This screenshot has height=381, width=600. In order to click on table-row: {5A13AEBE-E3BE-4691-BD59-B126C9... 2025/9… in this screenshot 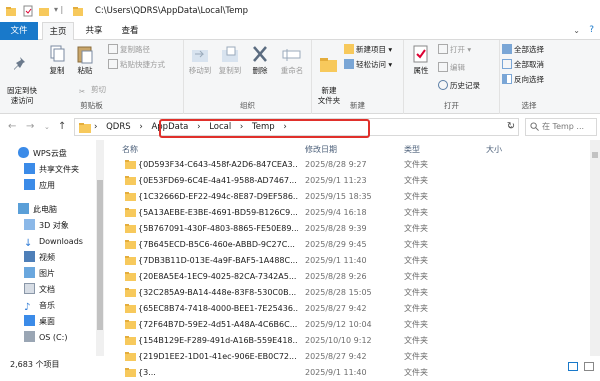, I will do `click(347, 213)`.